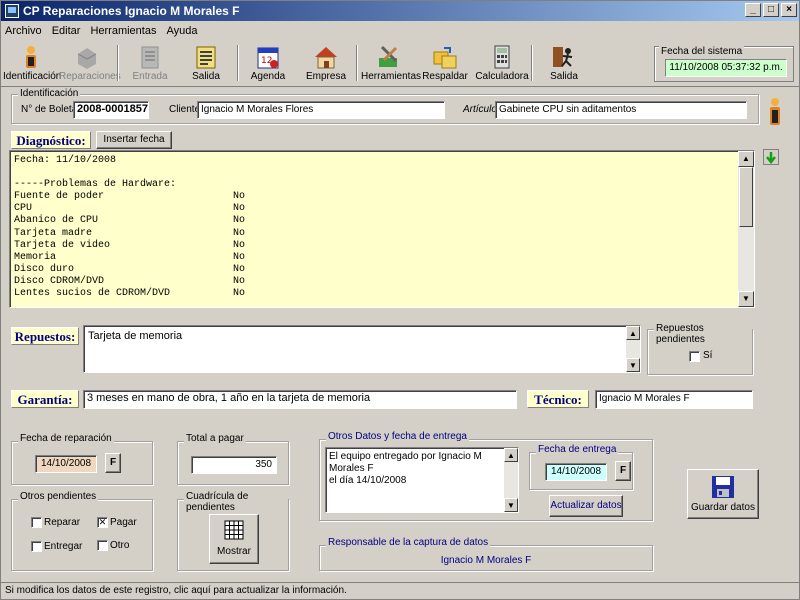 The height and width of the screenshot is (600, 800). Describe the element at coordinates (135, 336) in the screenshot. I see `repuestos-text: Tarjeta de memoria` at that location.